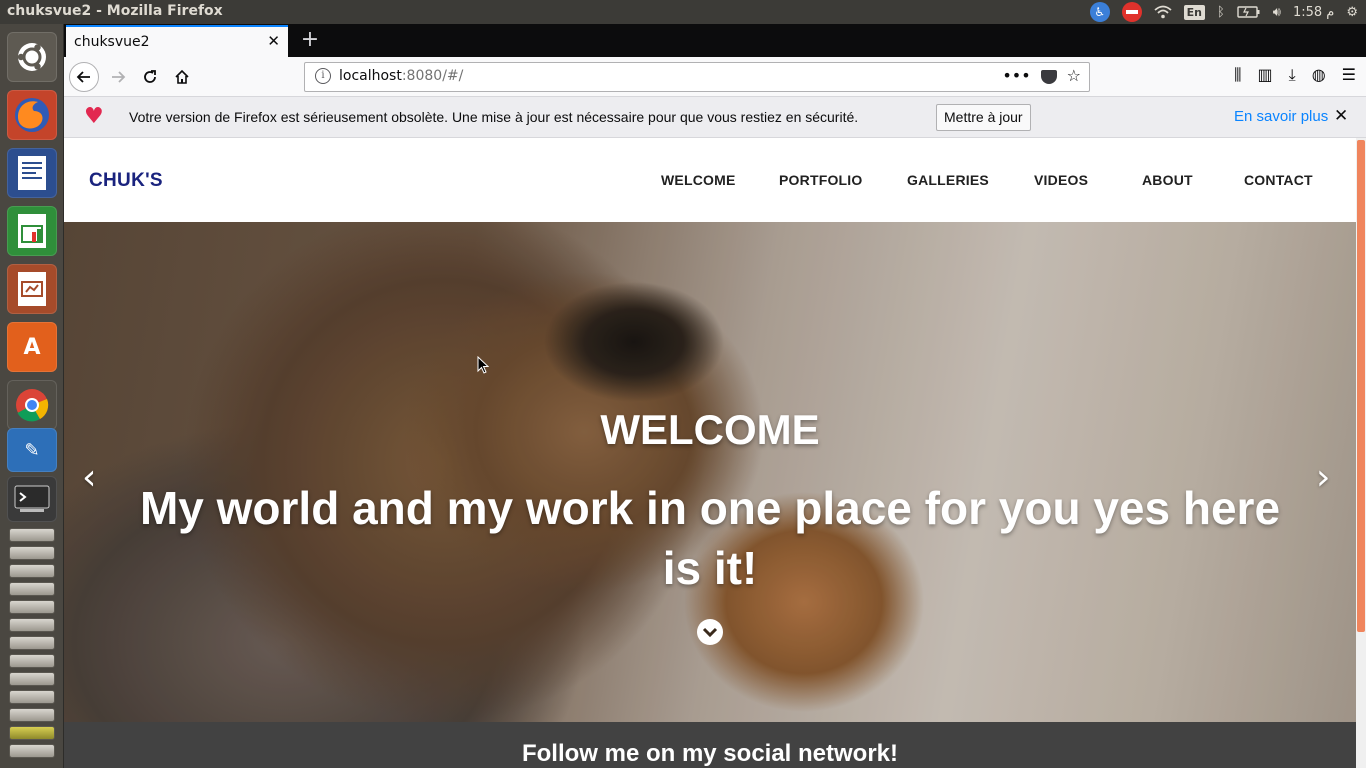  I want to click on software-center-icon: A, so click(32, 347).